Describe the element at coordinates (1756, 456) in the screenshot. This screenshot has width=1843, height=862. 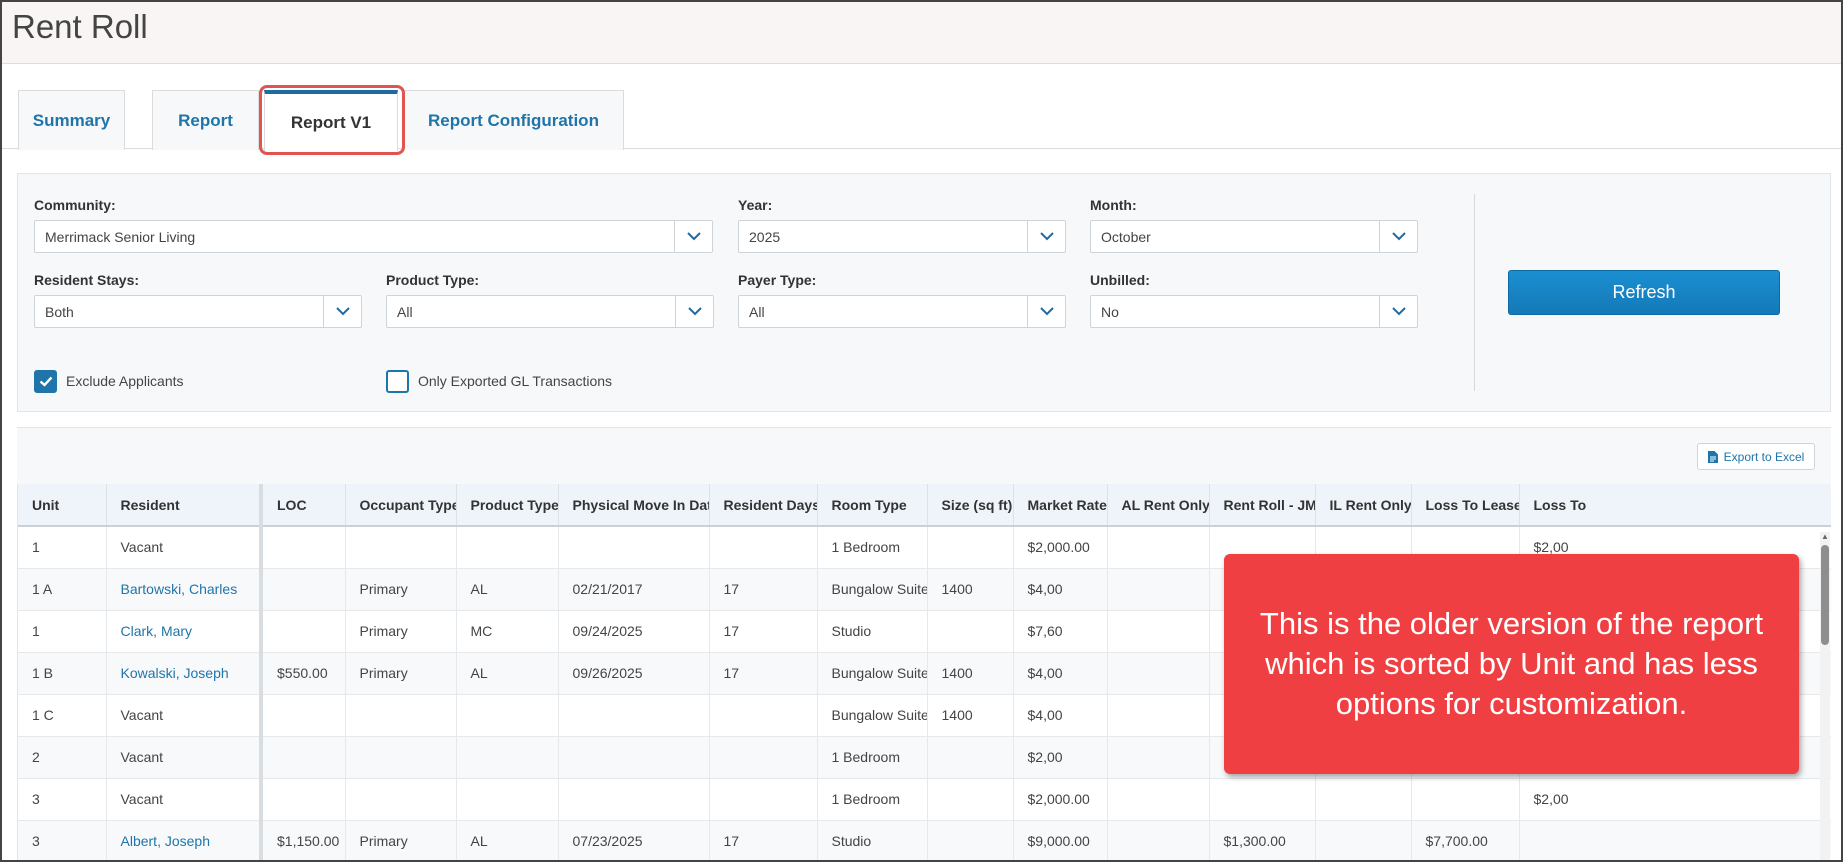
I see `export-to-excel-button: Export to Excel` at that location.